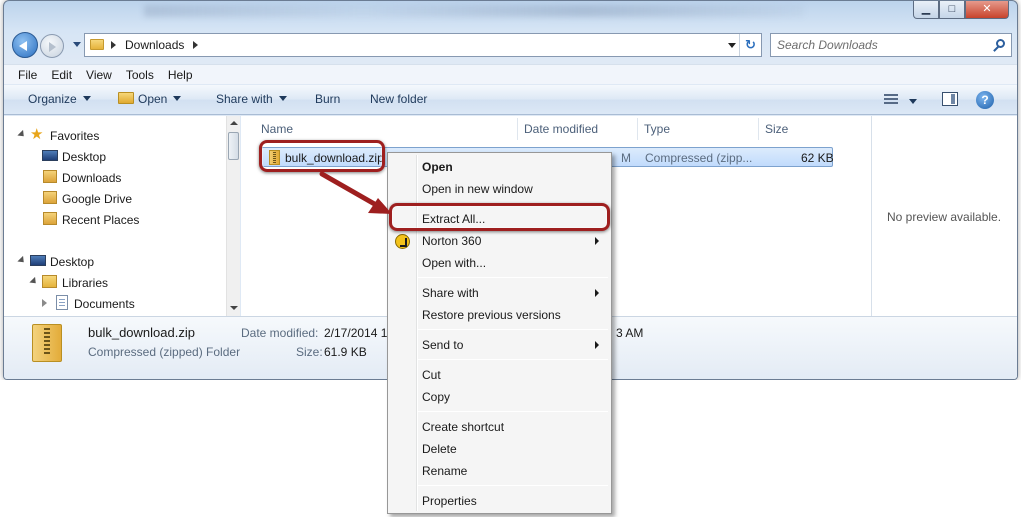 The width and height of the screenshot is (1021, 517). What do you see at coordinates (37, 134) in the screenshot?
I see `star-icon: ★` at bounding box center [37, 134].